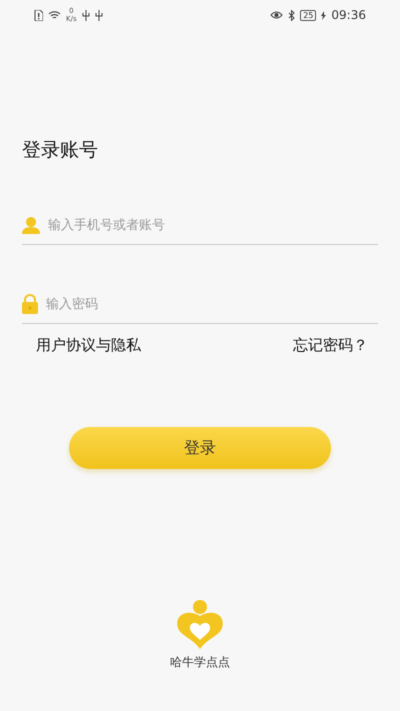 This screenshot has height=711, width=400. What do you see at coordinates (292, 15) in the screenshot?
I see `bluetooth-icon` at bounding box center [292, 15].